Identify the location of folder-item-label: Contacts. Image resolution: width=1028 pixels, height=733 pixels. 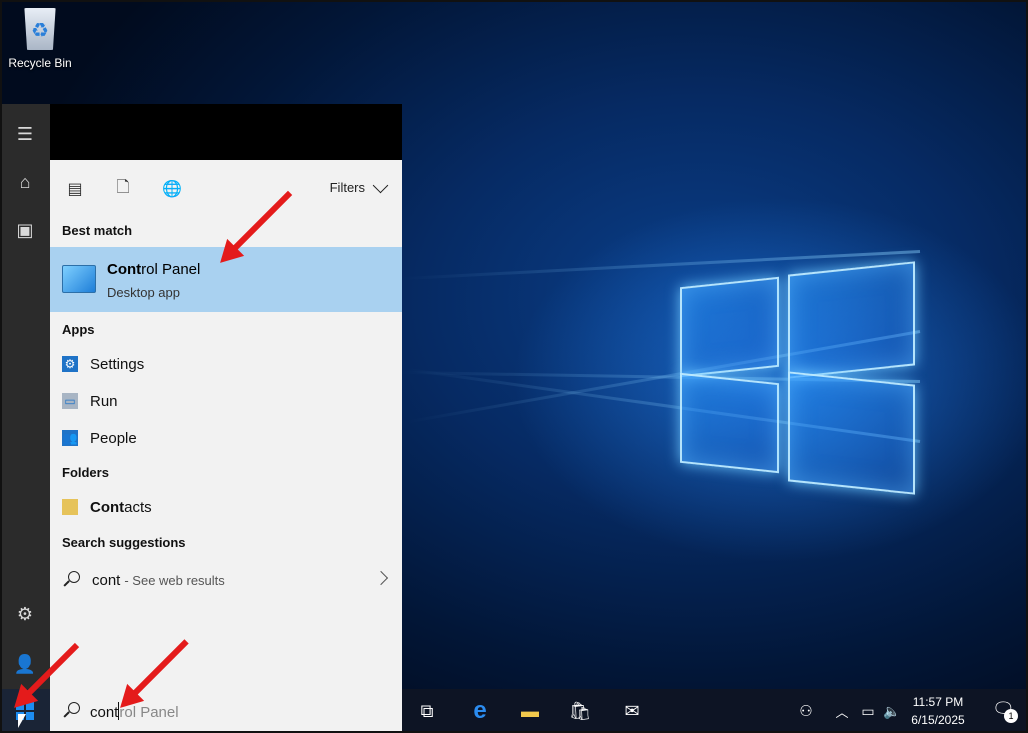
(121, 507).